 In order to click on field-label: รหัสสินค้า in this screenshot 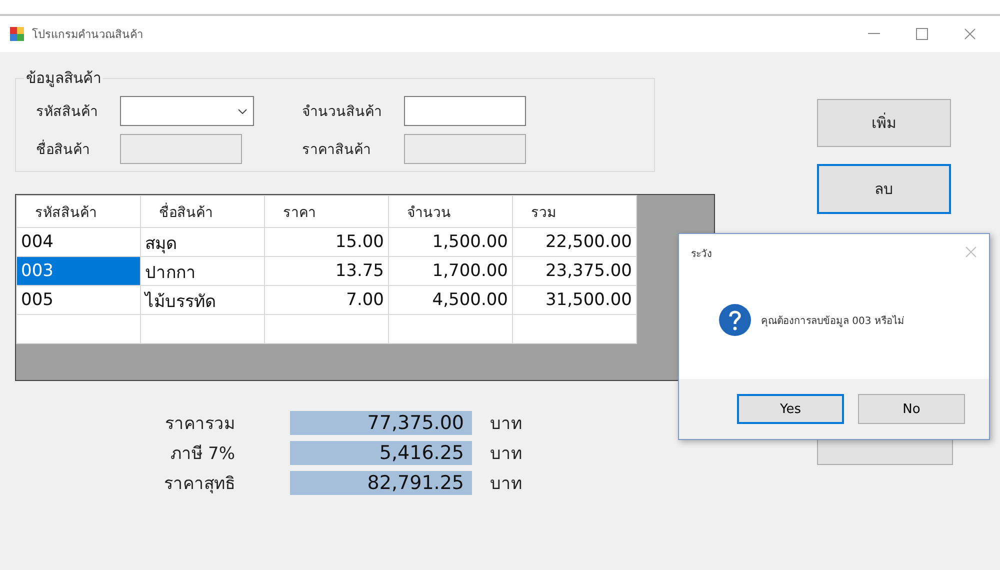, I will do `click(67, 112)`.